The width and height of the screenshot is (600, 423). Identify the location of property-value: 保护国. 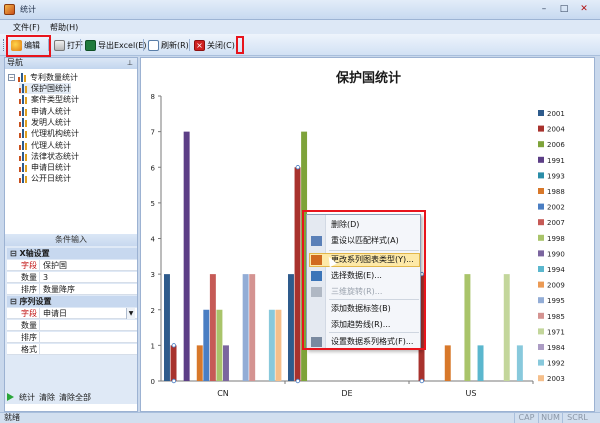
(87, 265).